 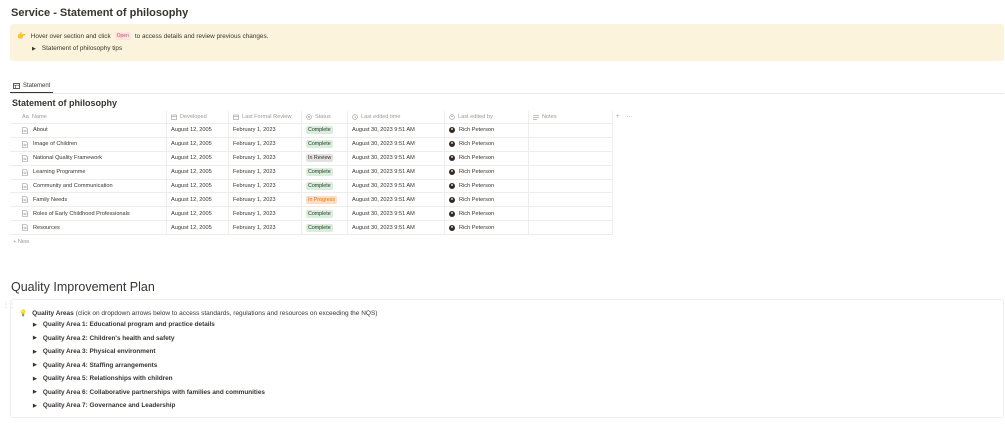 I want to click on pointing-hand-icon: 👉, so click(x=21, y=36).